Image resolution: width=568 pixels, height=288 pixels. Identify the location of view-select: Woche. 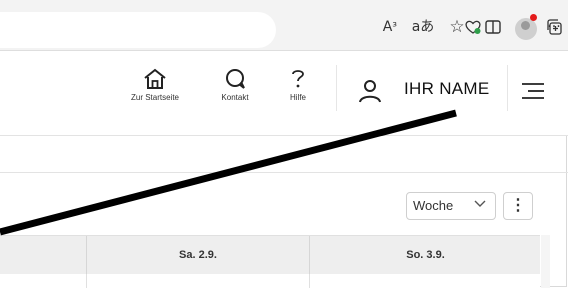
(451, 206).